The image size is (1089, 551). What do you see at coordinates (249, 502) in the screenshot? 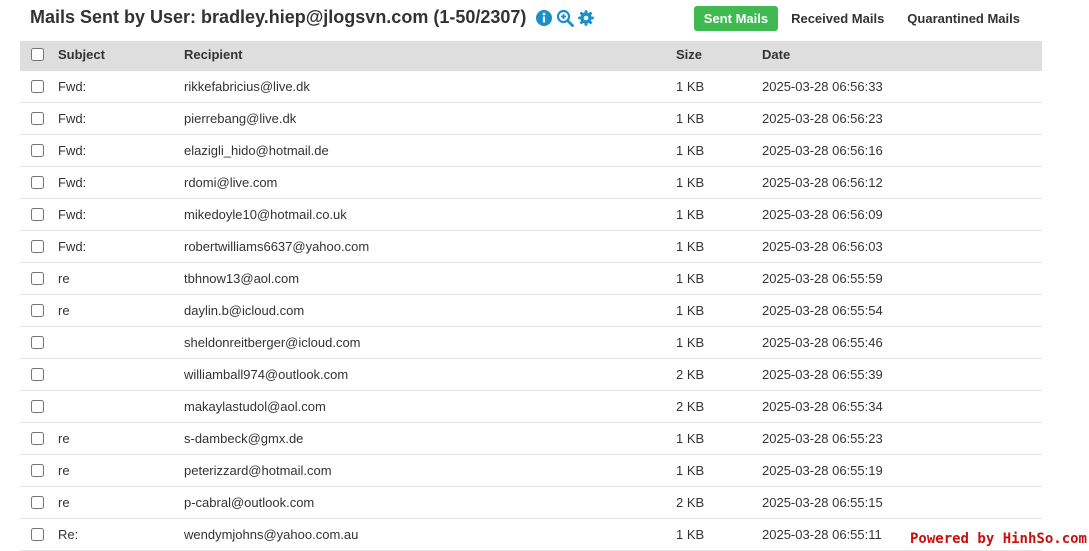
I see `cell-recipient: p-cabral@outlook.com` at bounding box center [249, 502].